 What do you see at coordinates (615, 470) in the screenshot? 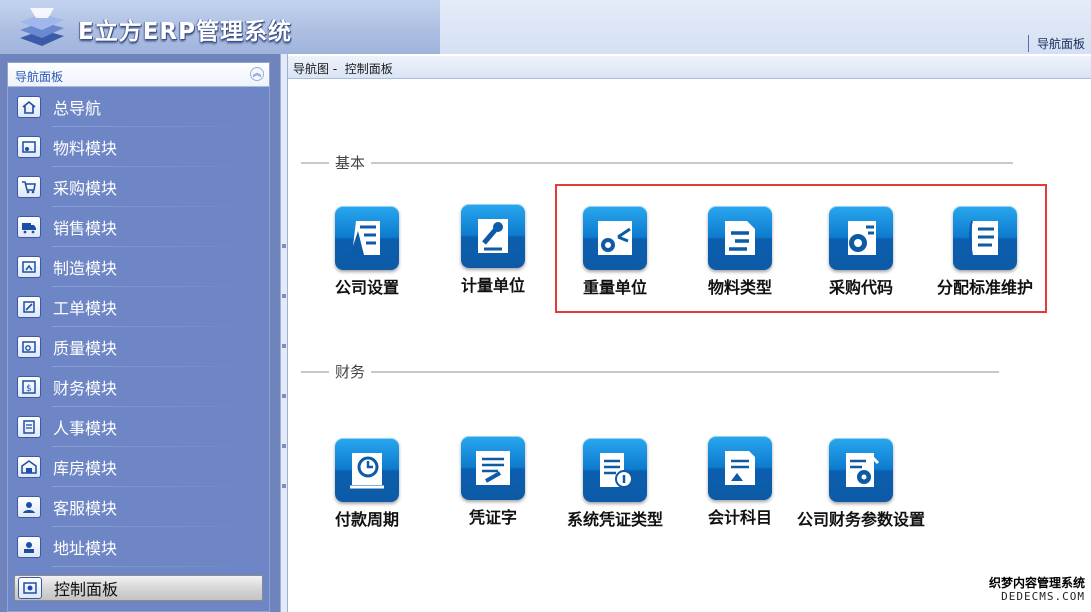
I see `voucher-type-icon` at bounding box center [615, 470].